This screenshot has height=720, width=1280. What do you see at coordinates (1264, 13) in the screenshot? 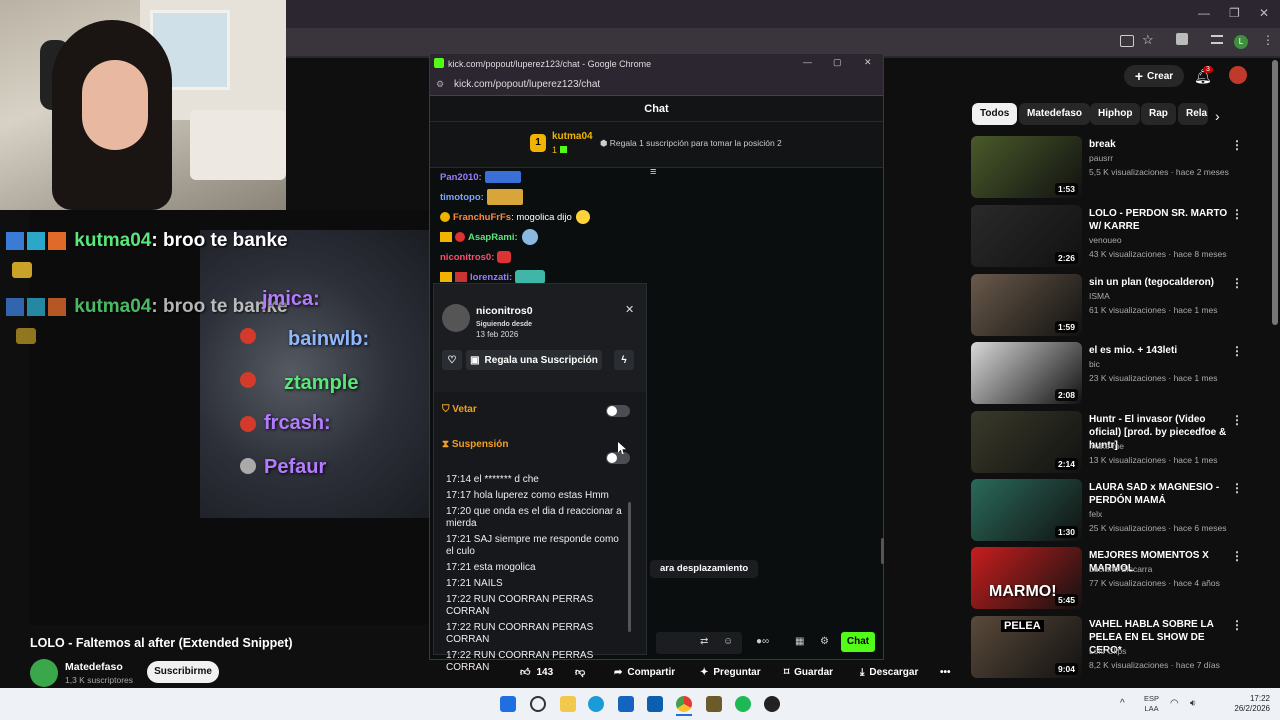
I see `close-window-icon: ✕` at bounding box center [1264, 13].